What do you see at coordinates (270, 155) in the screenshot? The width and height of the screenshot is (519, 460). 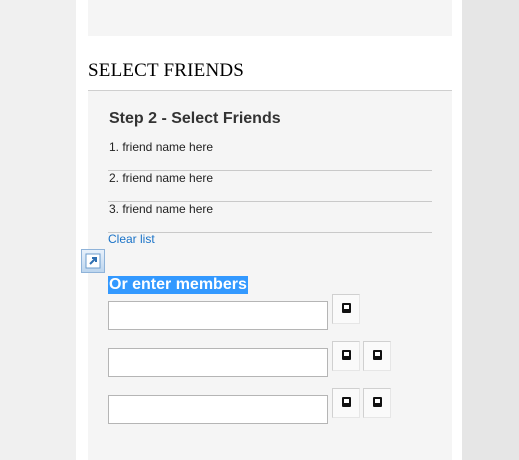 I see `friend-list-item: 1. friend name here` at bounding box center [270, 155].